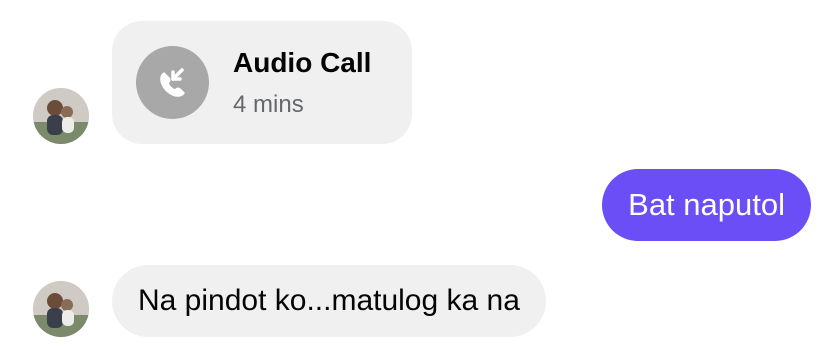  Describe the element at coordinates (172, 82) in the screenshot. I see `missed-call-arrow-icon` at that location.